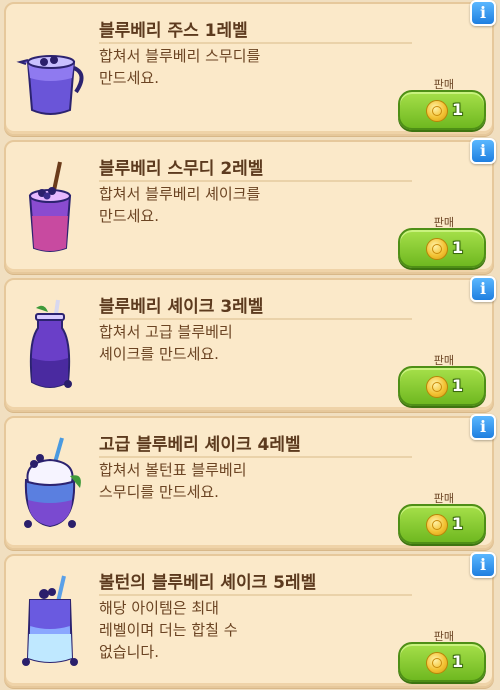 This screenshot has height=690, width=500. I want to click on blueberry-juice-pitcher-icon, so click(50, 85).